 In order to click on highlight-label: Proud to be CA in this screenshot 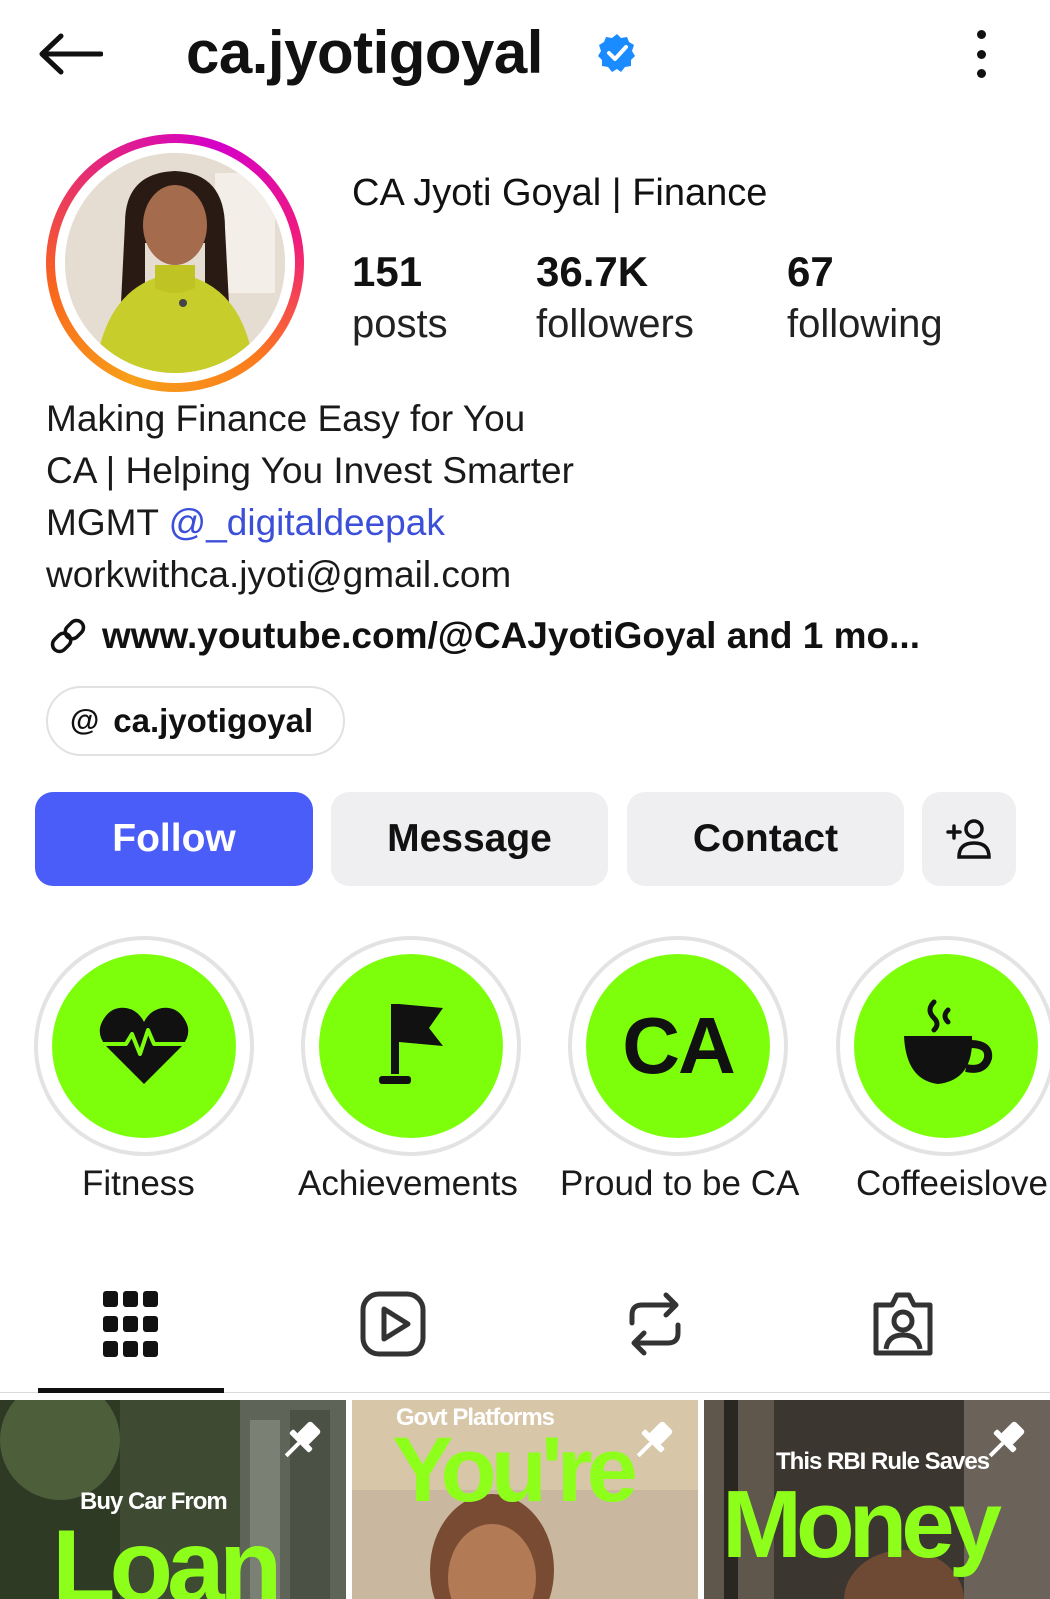, I will do `click(680, 1183)`.